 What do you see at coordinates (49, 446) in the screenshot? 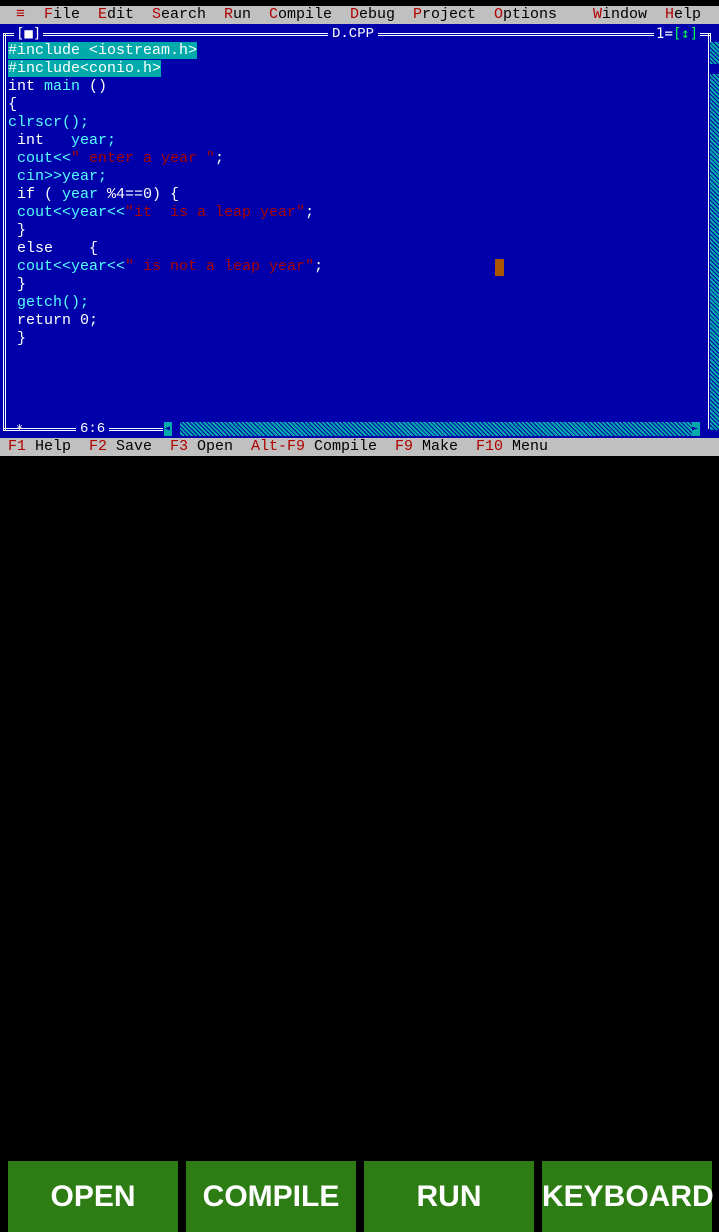
I see `fkey-help-label: Help` at bounding box center [49, 446].